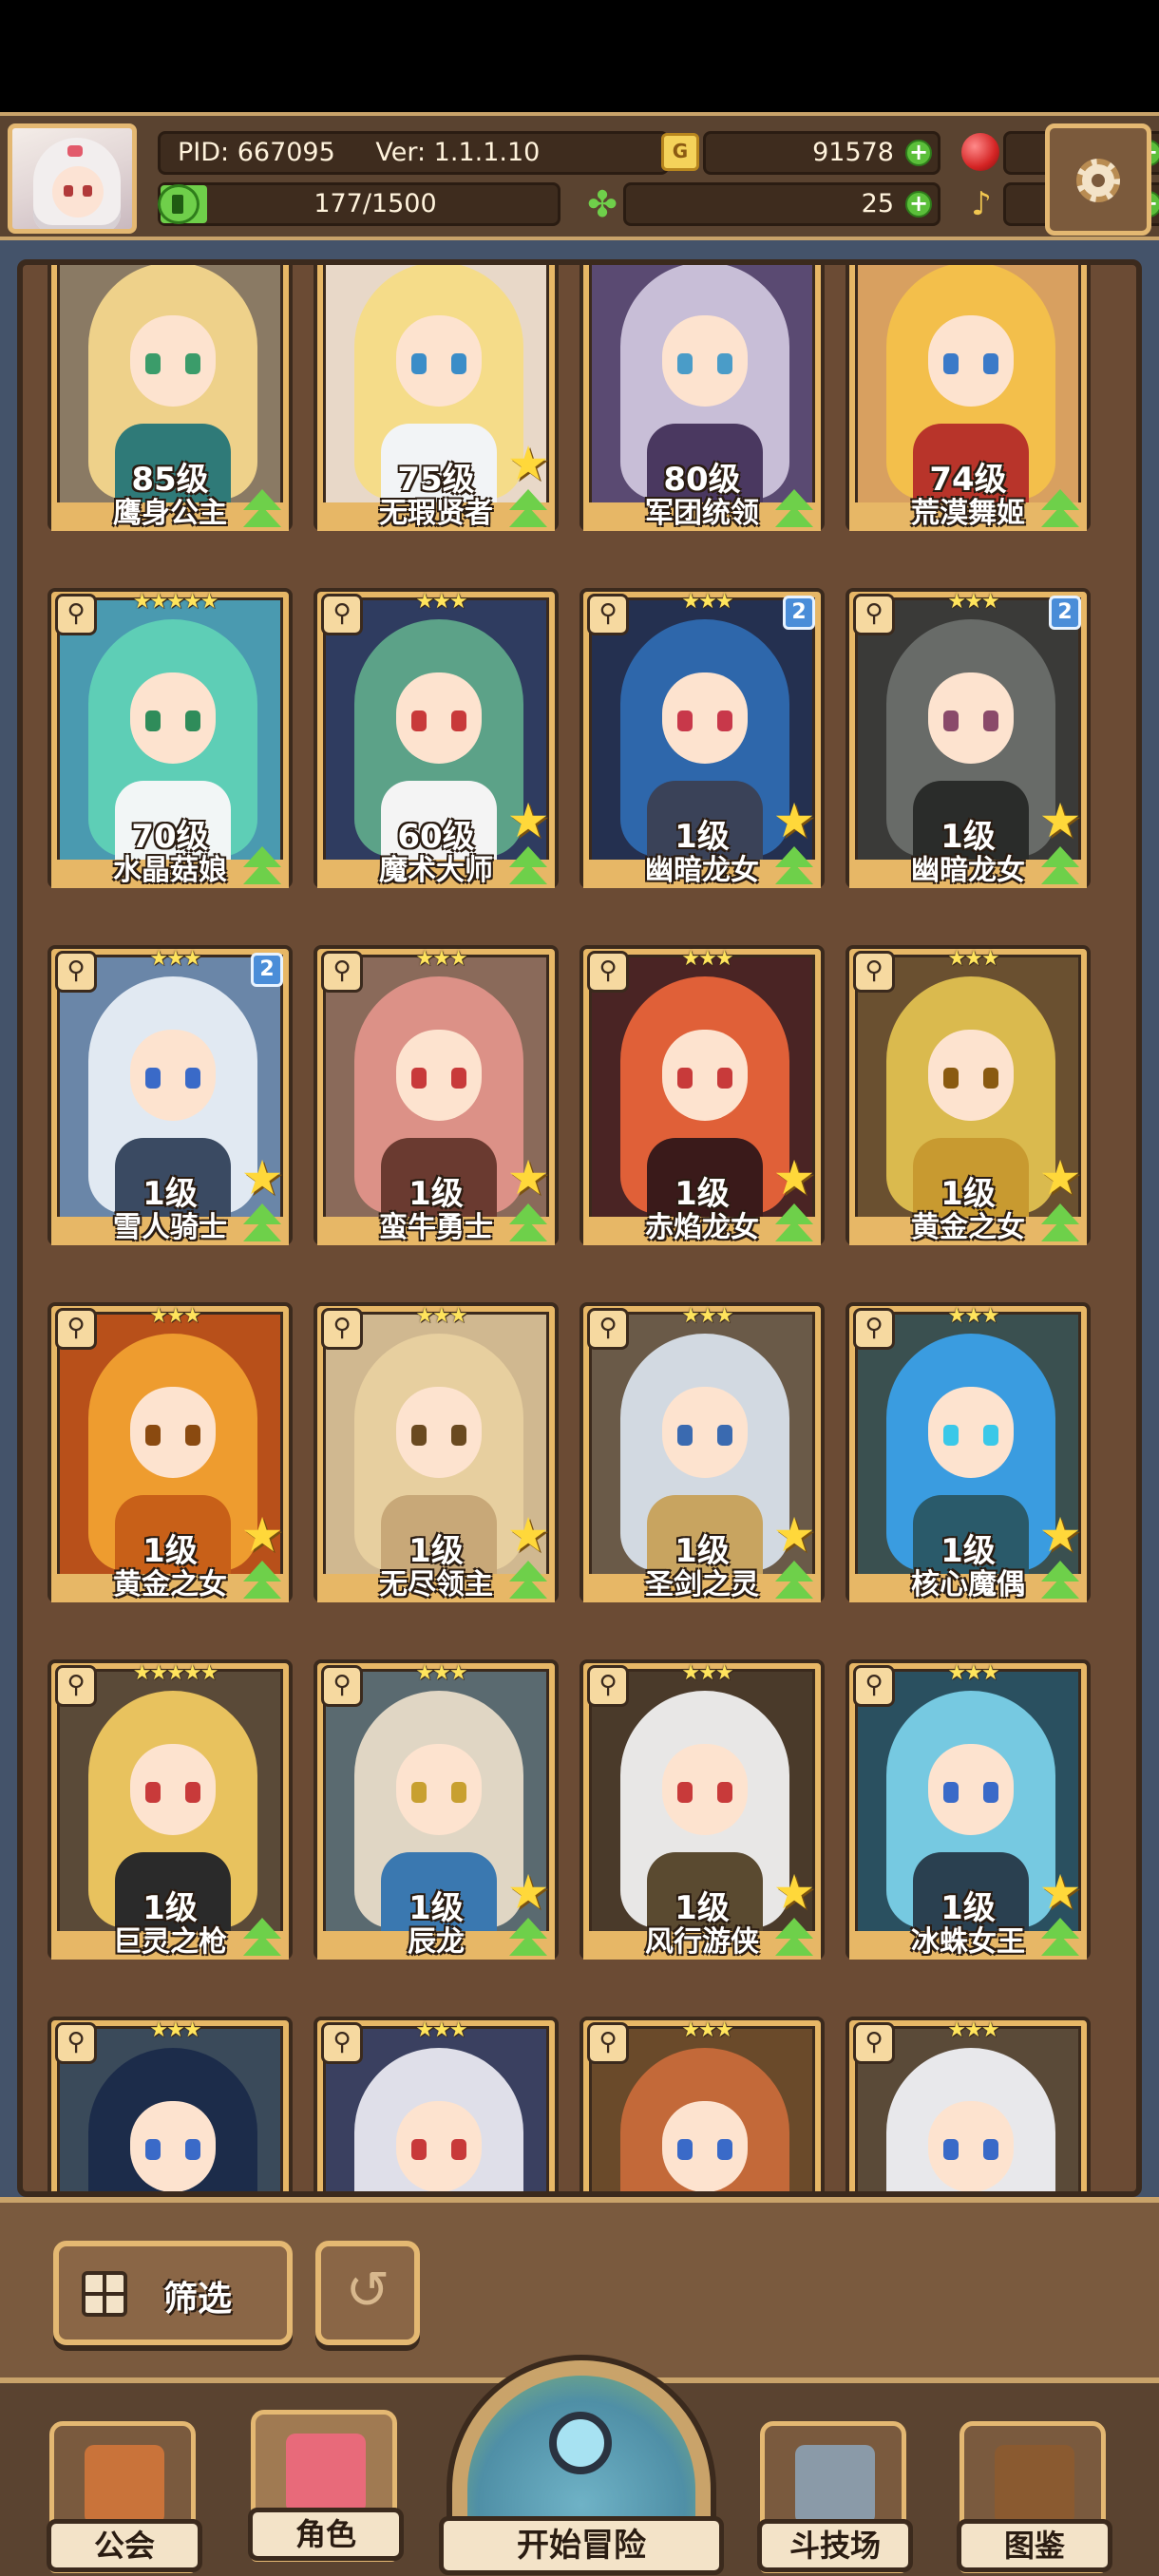 The image size is (1159, 2576). I want to click on nav-character: 角色, so click(326, 2486).